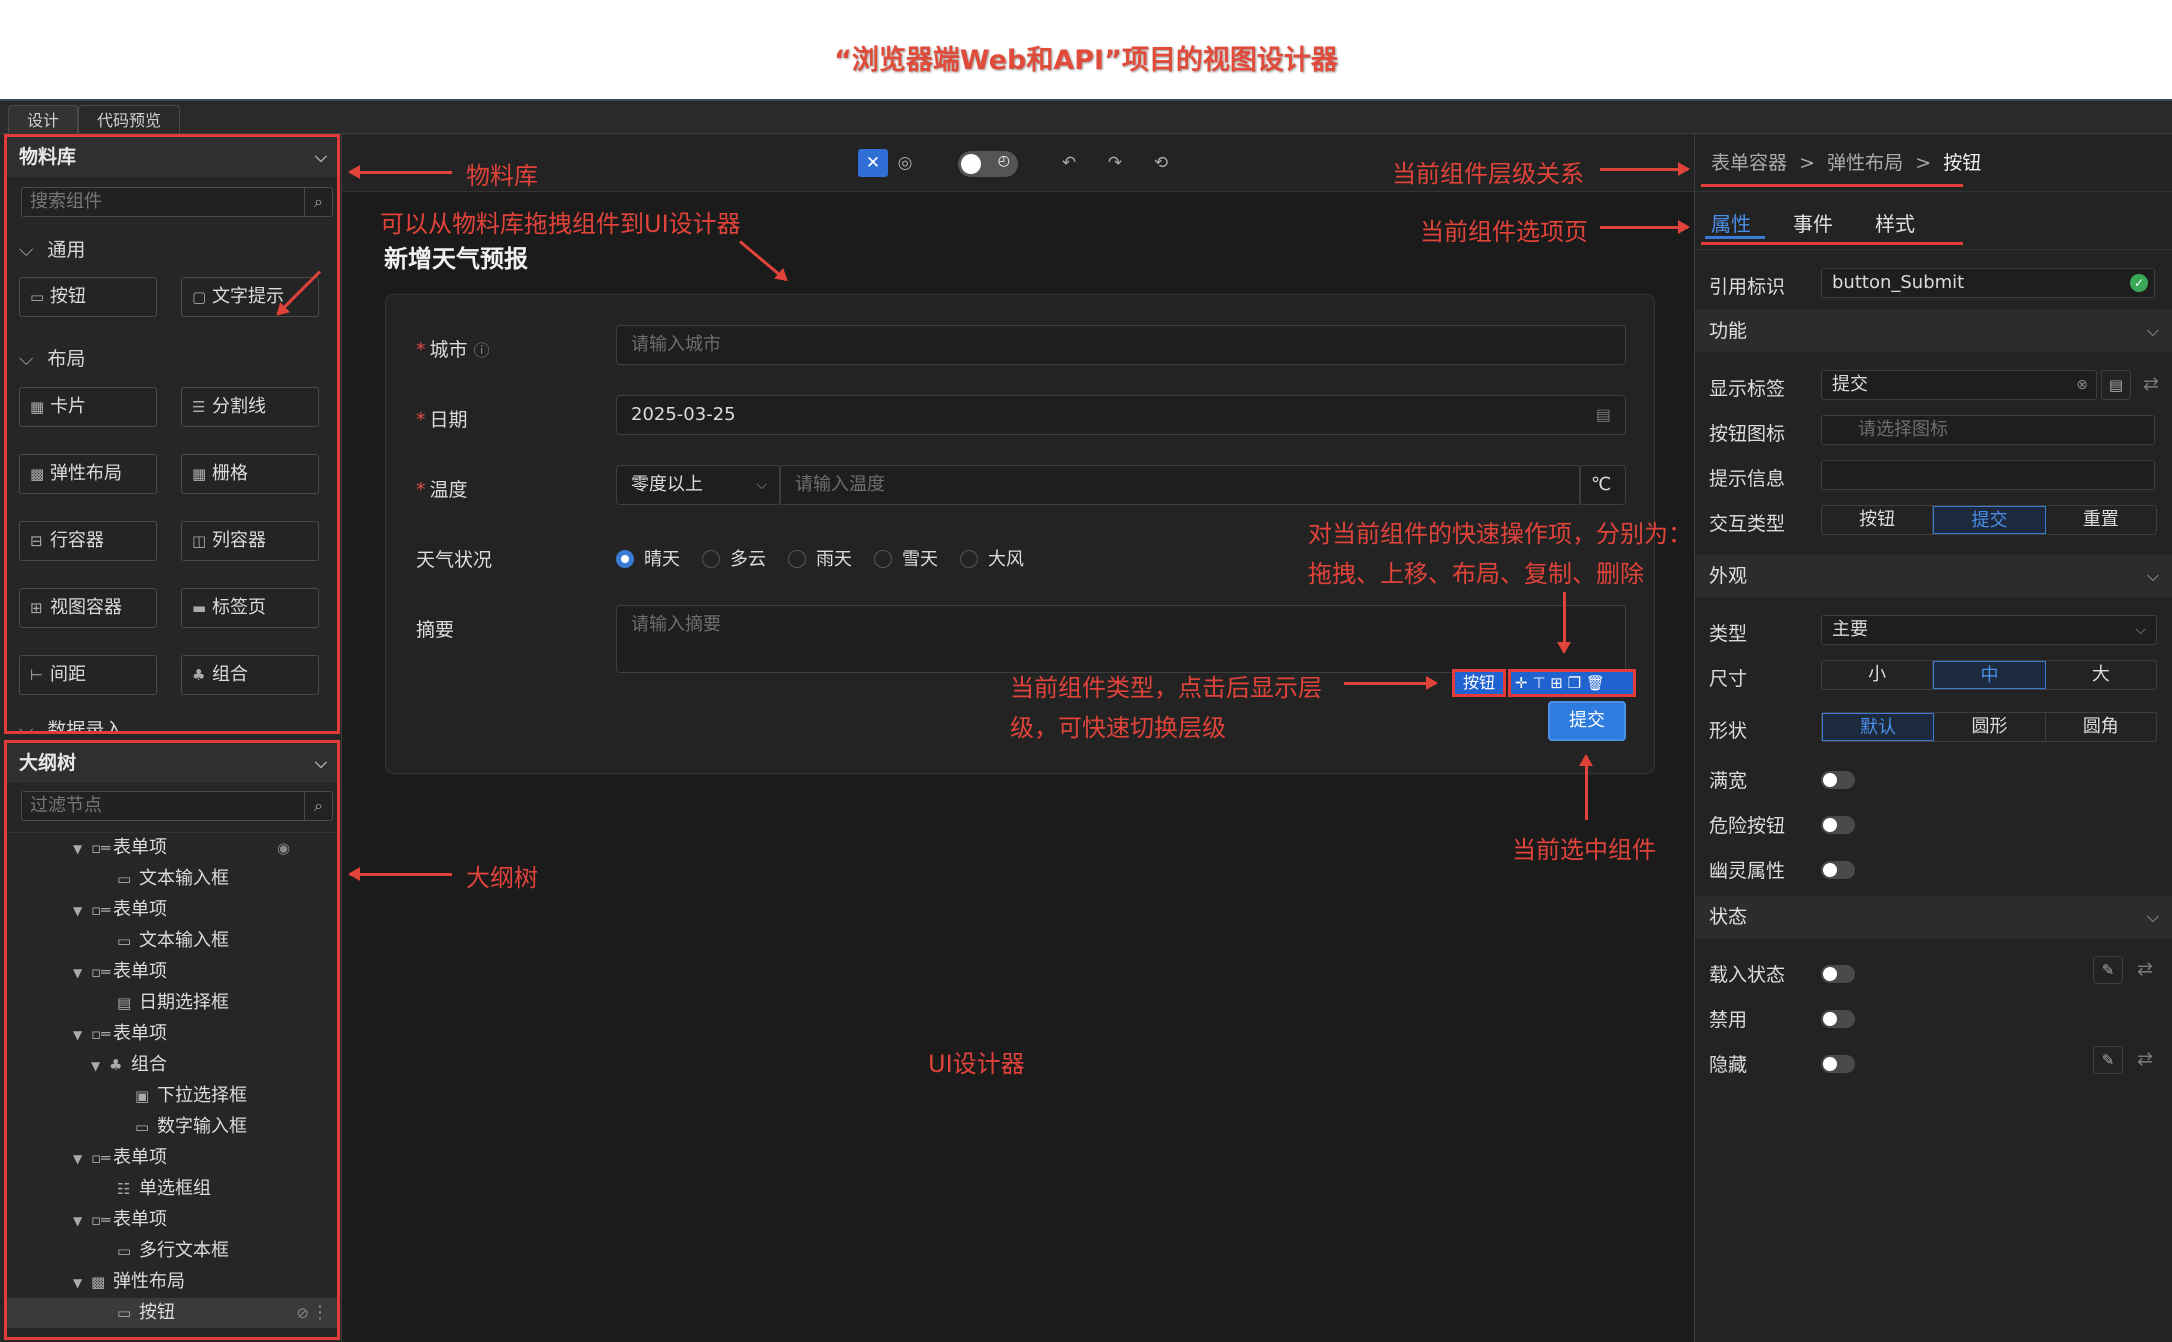  Describe the element at coordinates (1115, 163) in the screenshot. I see `redo-icon: ↷` at that location.